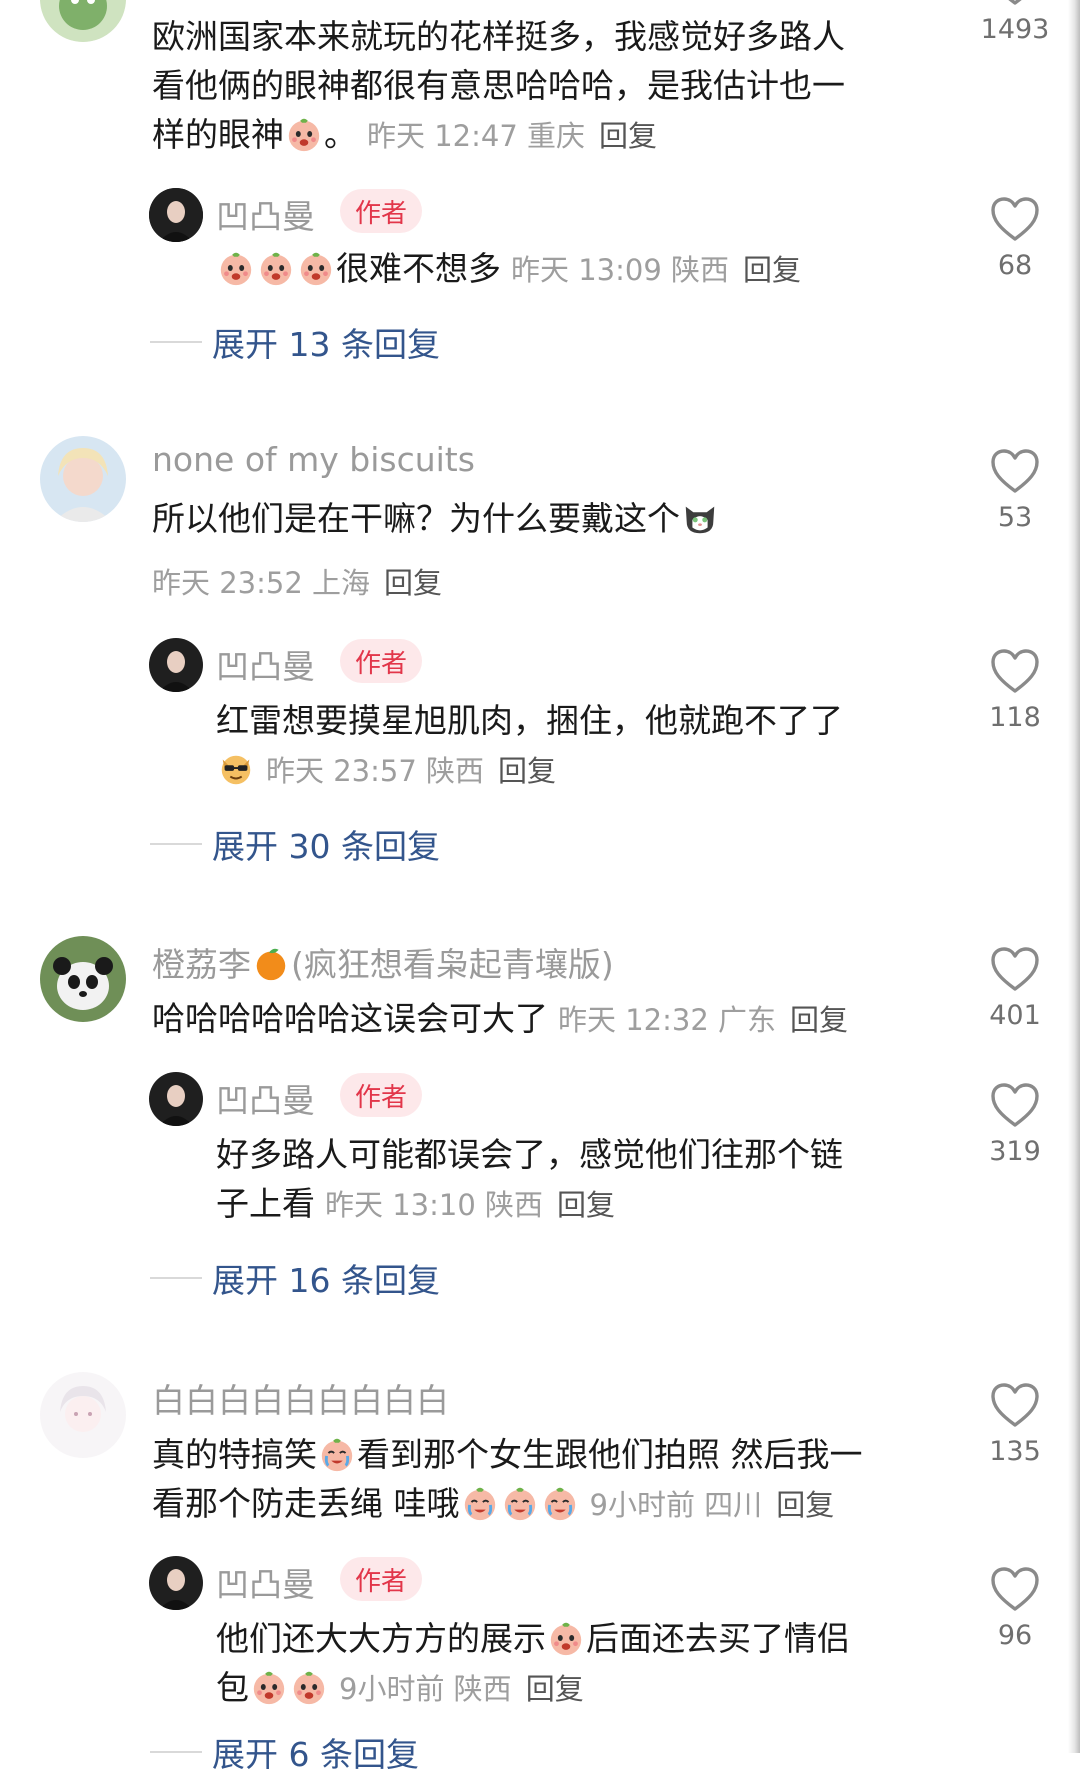 This screenshot has height=1776, width=1080. What do you see at coordinates (297, 583) in the screenshot?
I see `comment-meta: 昨天 23:52 上海 回复` at bounding box center [297, 583].